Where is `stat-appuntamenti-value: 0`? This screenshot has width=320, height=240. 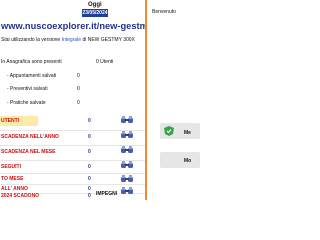 stat-appuntamenti-value: 0 is located at coordinates (78, 76).